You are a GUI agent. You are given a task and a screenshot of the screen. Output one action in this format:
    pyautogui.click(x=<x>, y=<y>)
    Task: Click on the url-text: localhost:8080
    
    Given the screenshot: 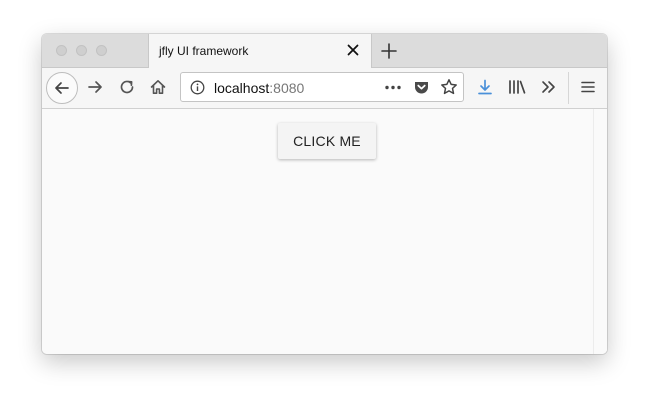 What is the action you would take?
    pyautogui.click(x=259, y=88)
    